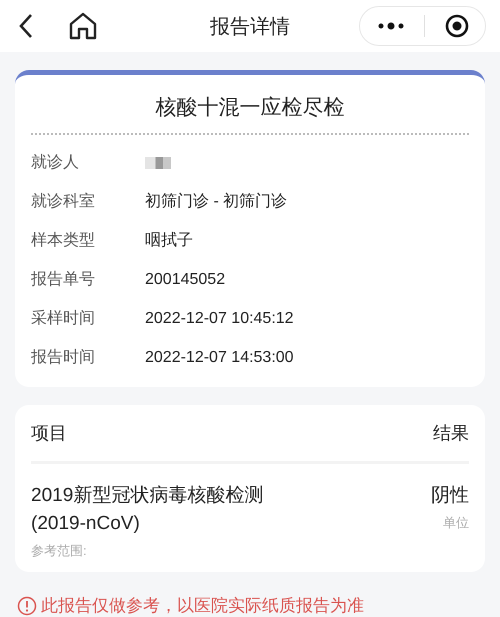 The width and height of the screenshot is (500, 617). What do you see at coordinates (63, 202) in the screenshot?
I see `field-label: 就诊科室` at bounding box center [63, 202].